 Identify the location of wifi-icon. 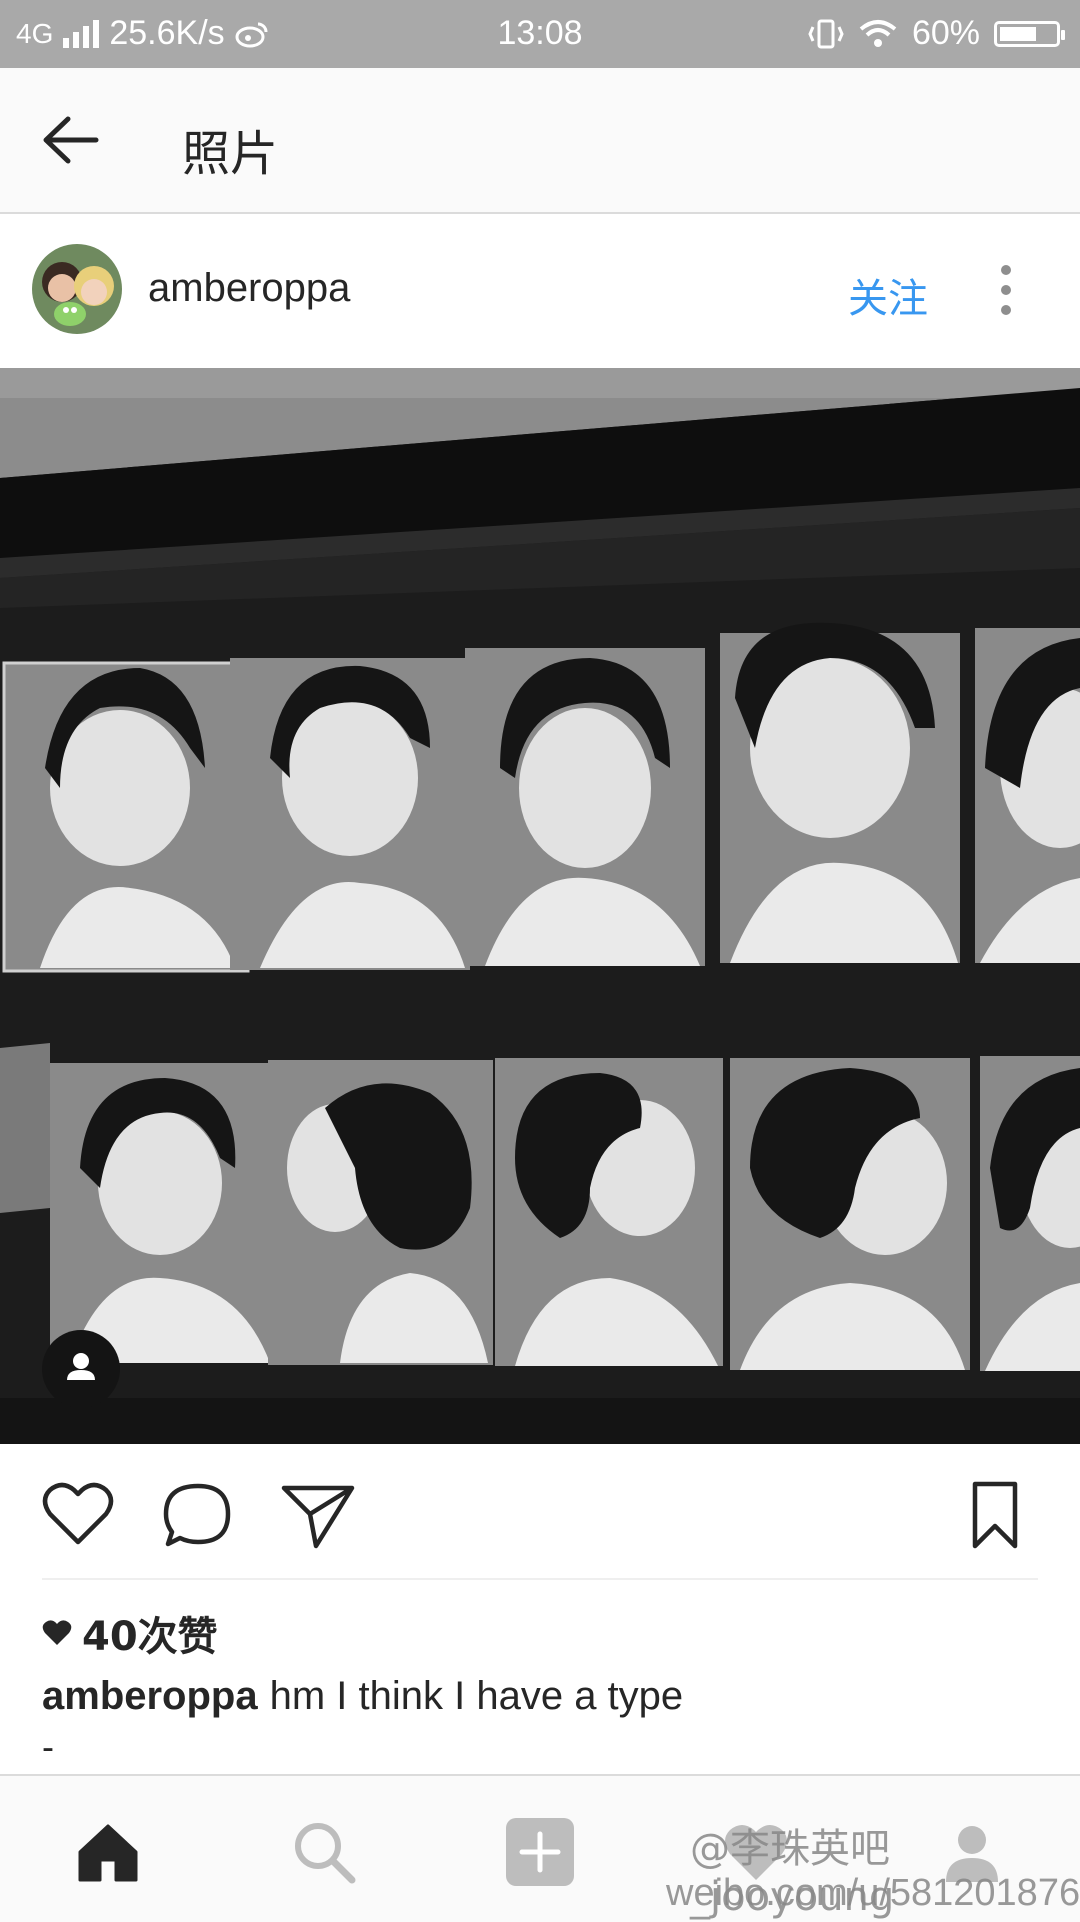
(878, 33).